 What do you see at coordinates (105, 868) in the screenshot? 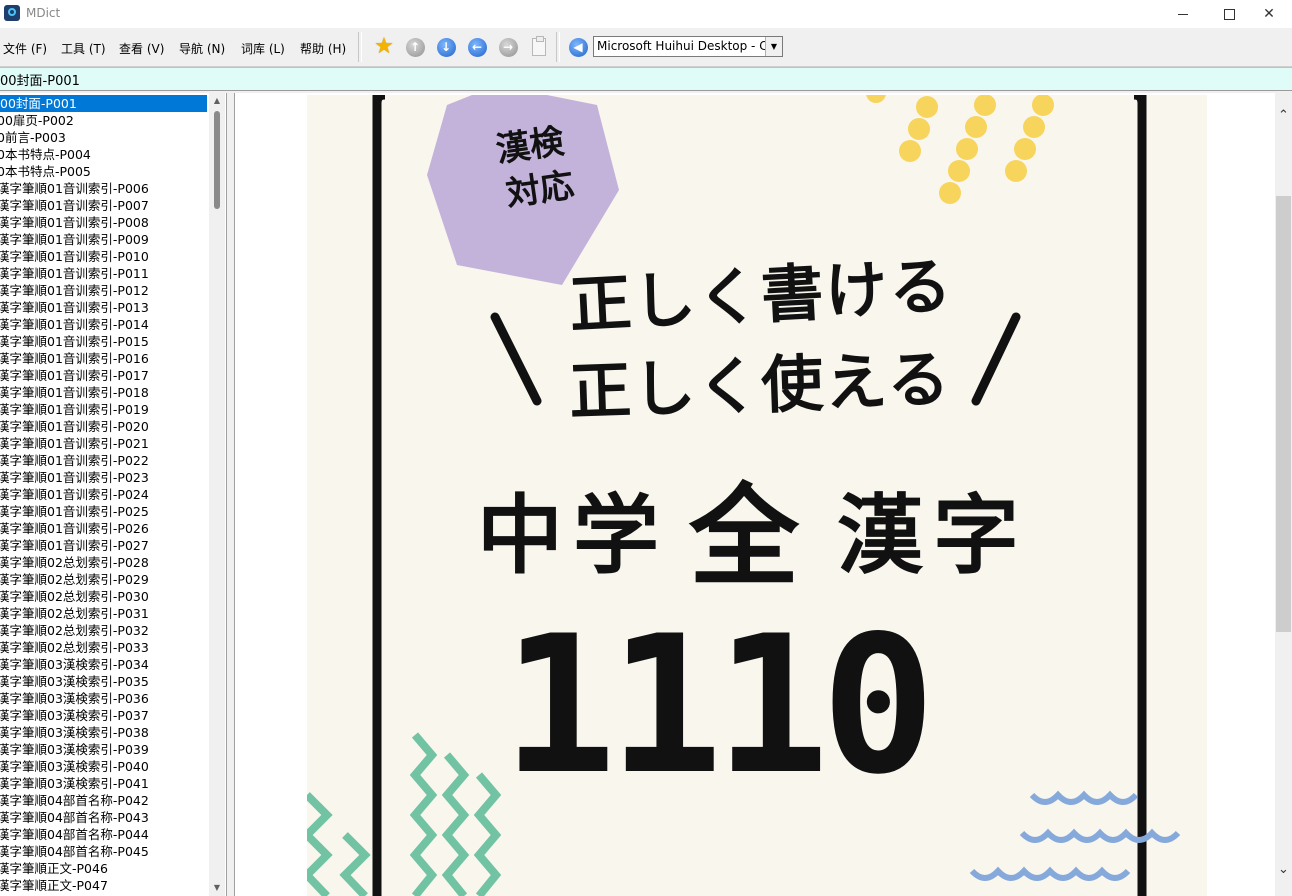
I see `list-item: 漢字筆順正文-P046` at bounding box center [105, 868].